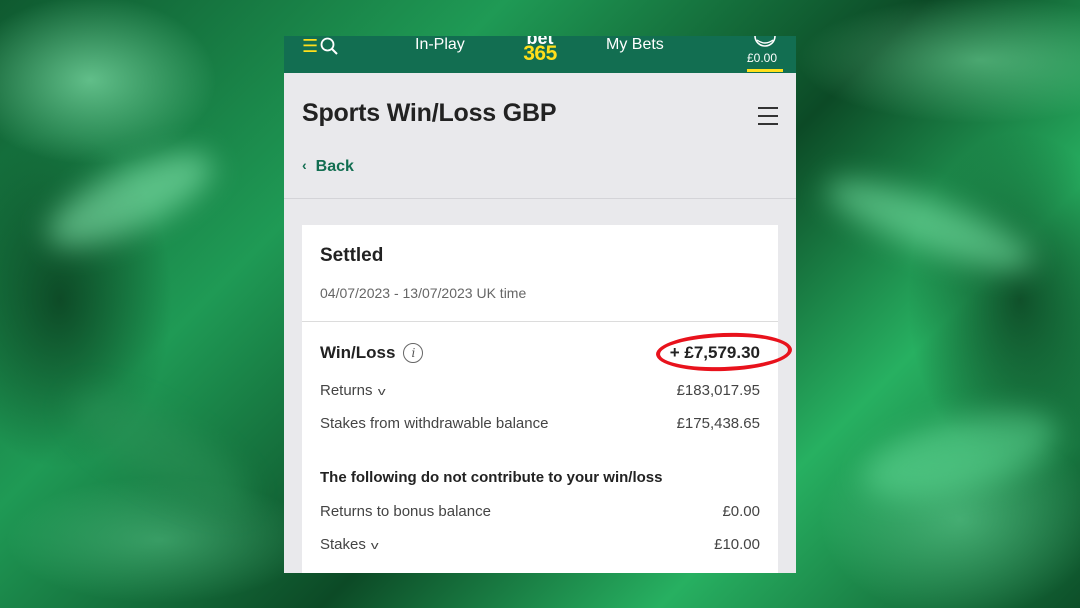  I want to click on stakes-withdrawable-value: £175,438.65, so click(718, 423).